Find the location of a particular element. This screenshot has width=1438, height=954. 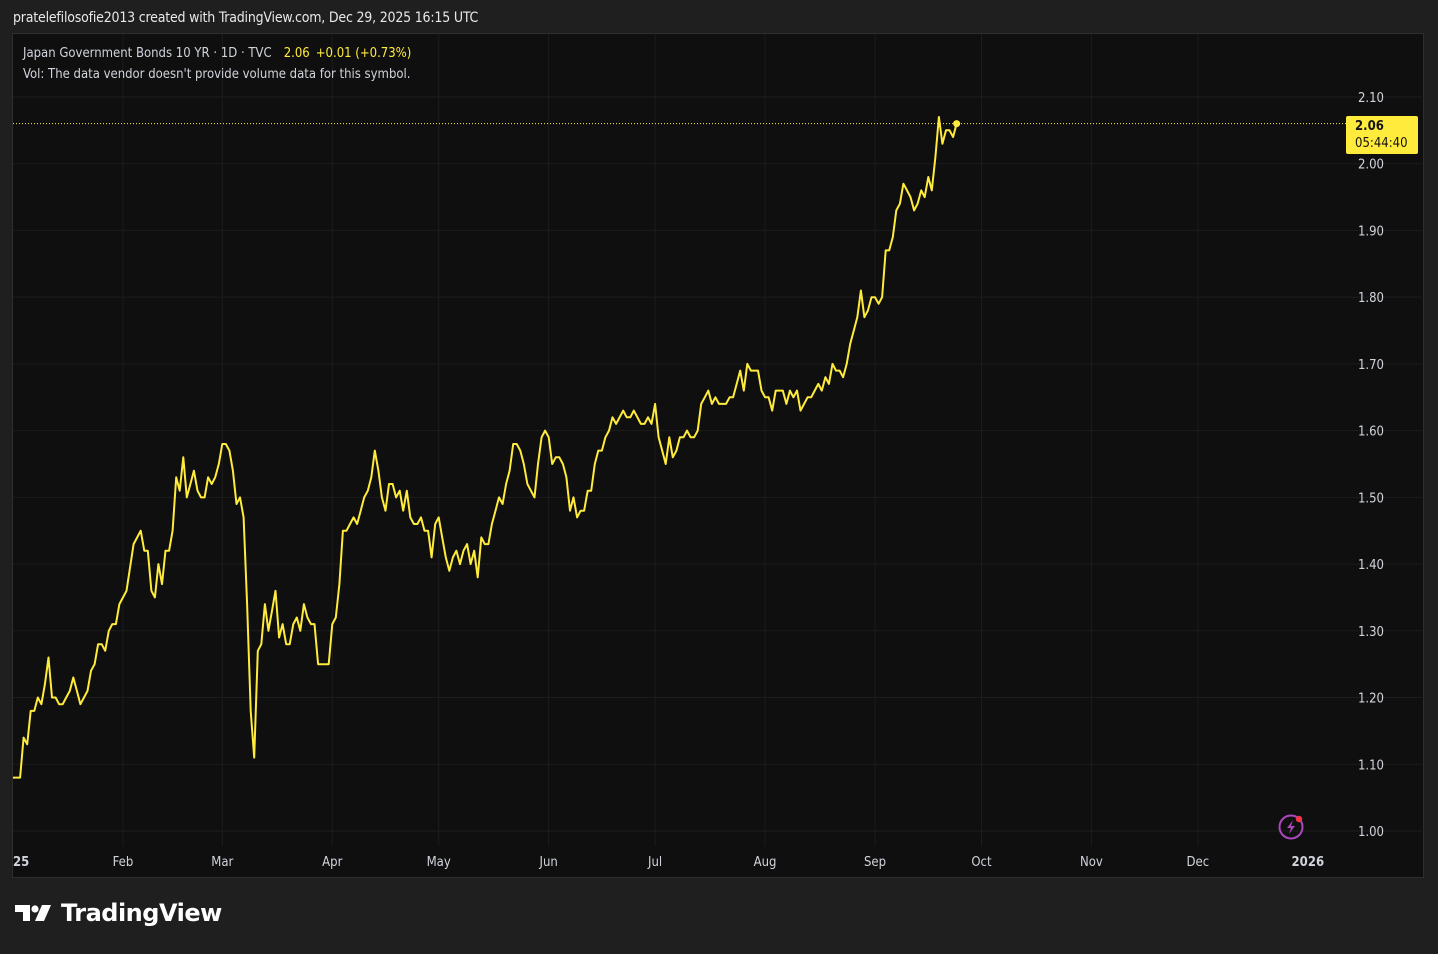

last-price-tag: 2.06 05:44:40 is located at coordinates (1382, 135).